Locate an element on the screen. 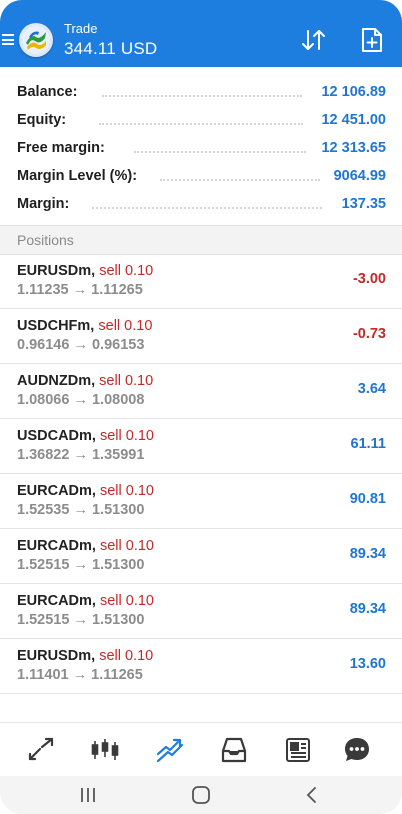 This screenshot has width=402, height=814. summary-row-free-margin: Free margin: 12 313.65 is located at coordinates (201, 147).